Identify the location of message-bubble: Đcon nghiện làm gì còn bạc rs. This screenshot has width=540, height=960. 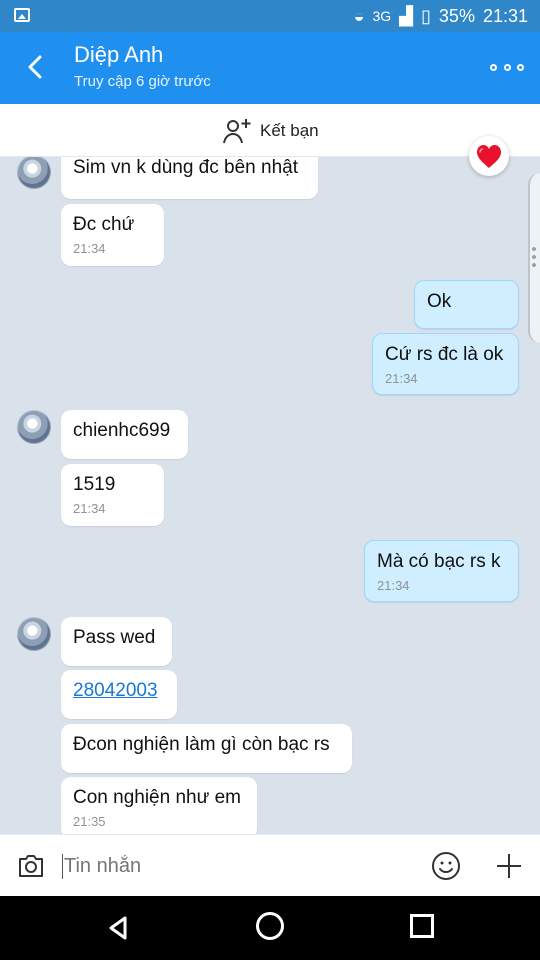
(206, 748).